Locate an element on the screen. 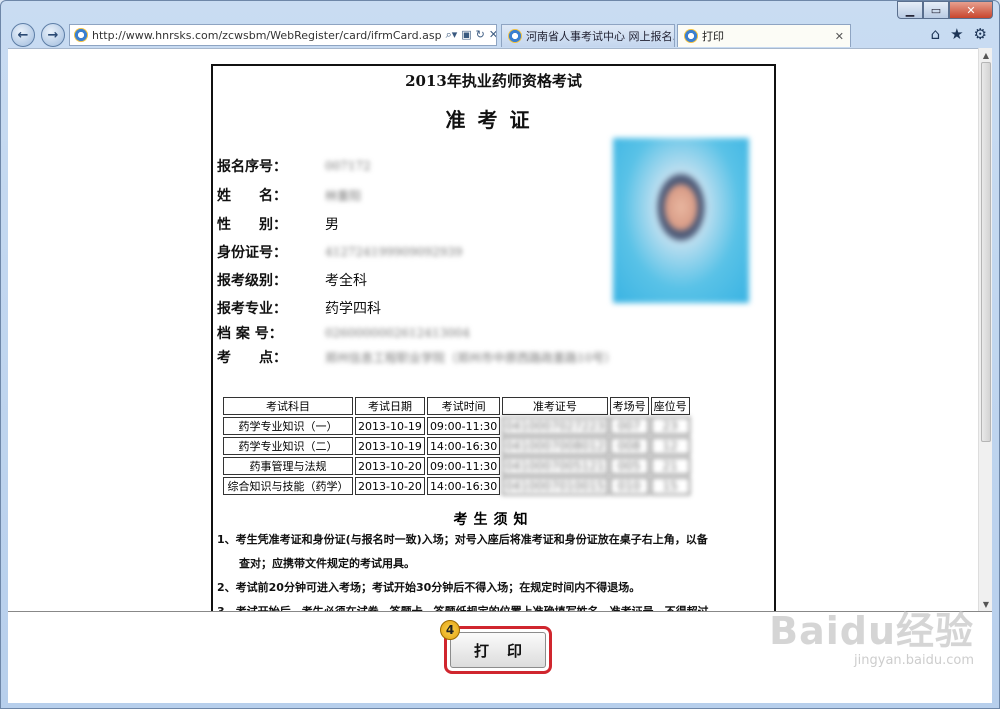 The width and height of the screenshot is (1000, 709). field-major: 报考专业： 药学四科 is located at coordinates (299, 308).